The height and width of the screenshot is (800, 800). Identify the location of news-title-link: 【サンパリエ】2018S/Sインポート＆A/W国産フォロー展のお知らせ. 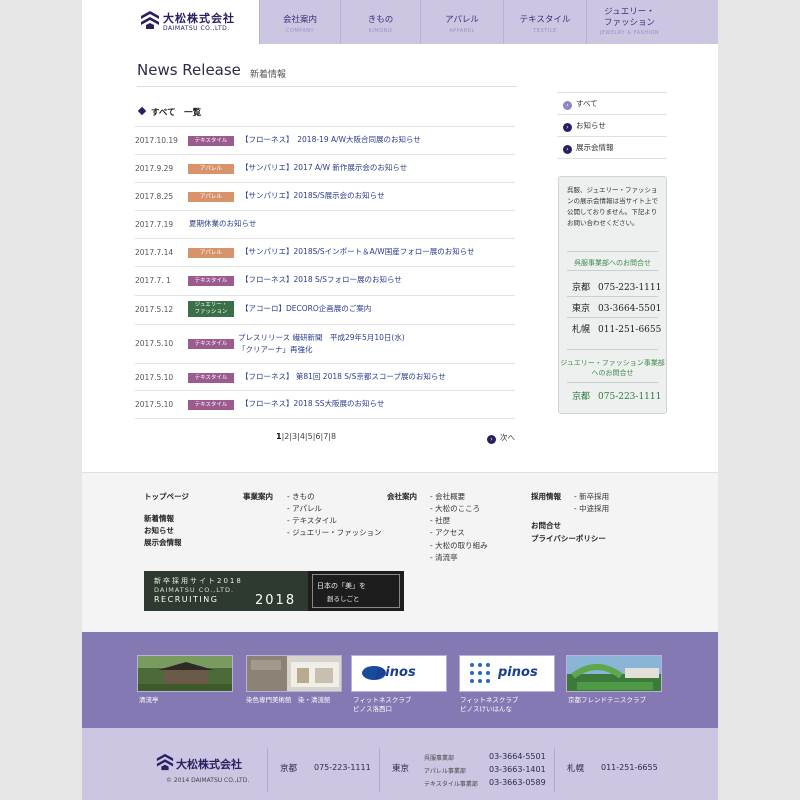
(358, 252).